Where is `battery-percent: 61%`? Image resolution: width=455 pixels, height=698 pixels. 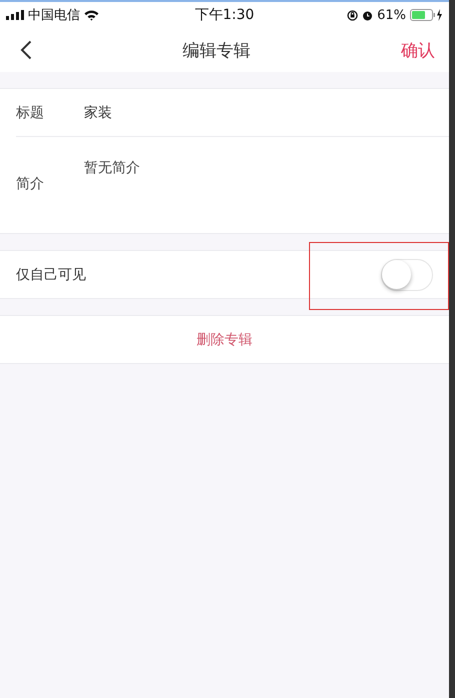
battery-percent: 61% is located at coordinates (391, 15).